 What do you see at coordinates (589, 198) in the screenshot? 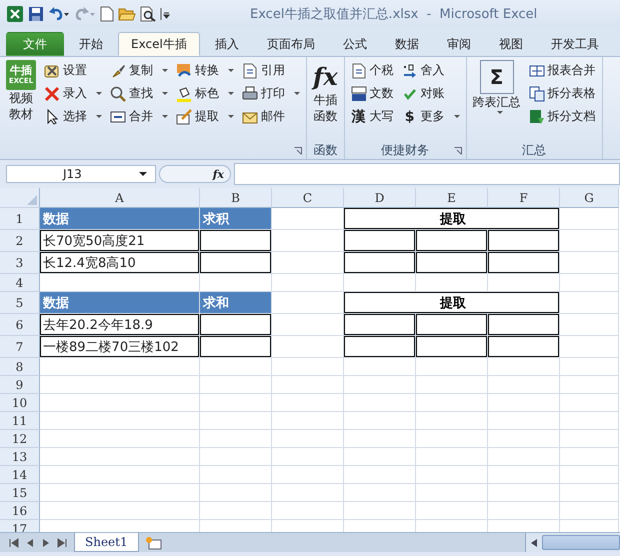
I see `column-header: G` at bounding box center [589, 198].